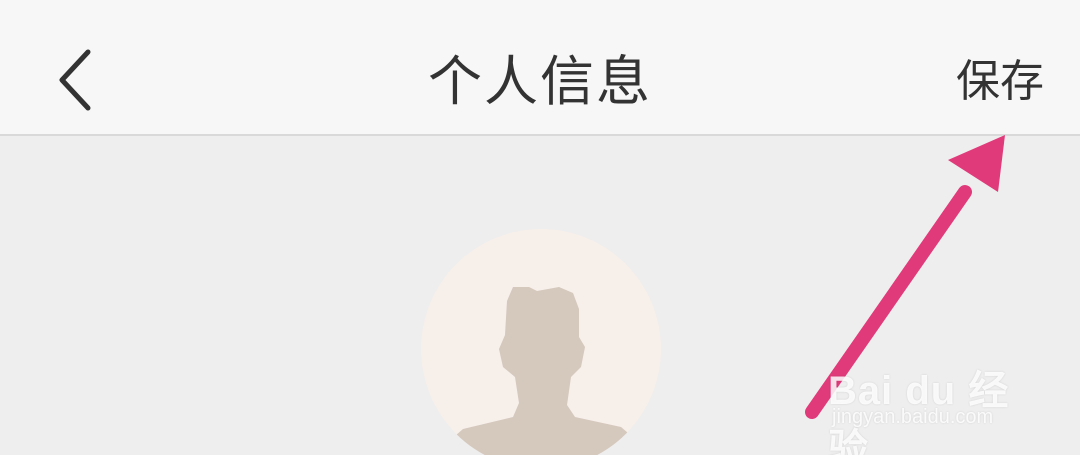  What do you see at coordinates (541, 371) in the screenshot?
I see `default-avatar-icon` at bounding box center [541, 371].